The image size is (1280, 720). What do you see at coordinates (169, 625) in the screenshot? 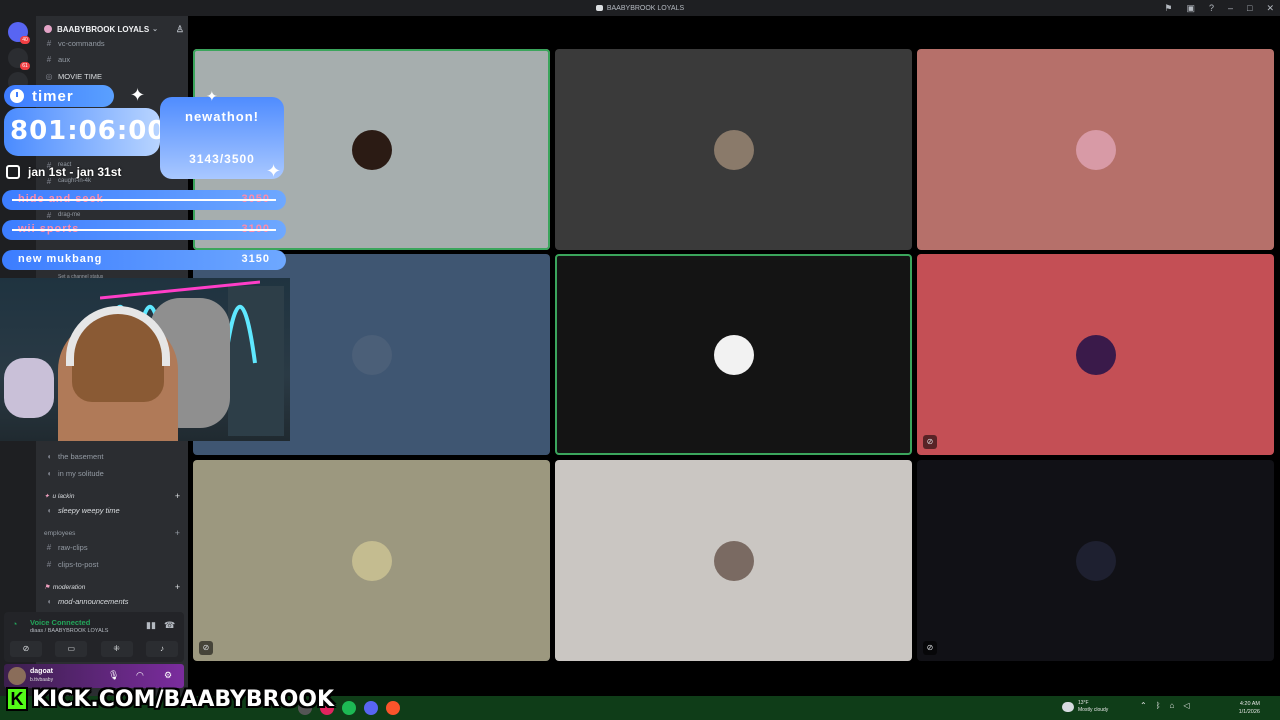
I see `disconnect-icon: ☎` at bounding box center [169, 625].